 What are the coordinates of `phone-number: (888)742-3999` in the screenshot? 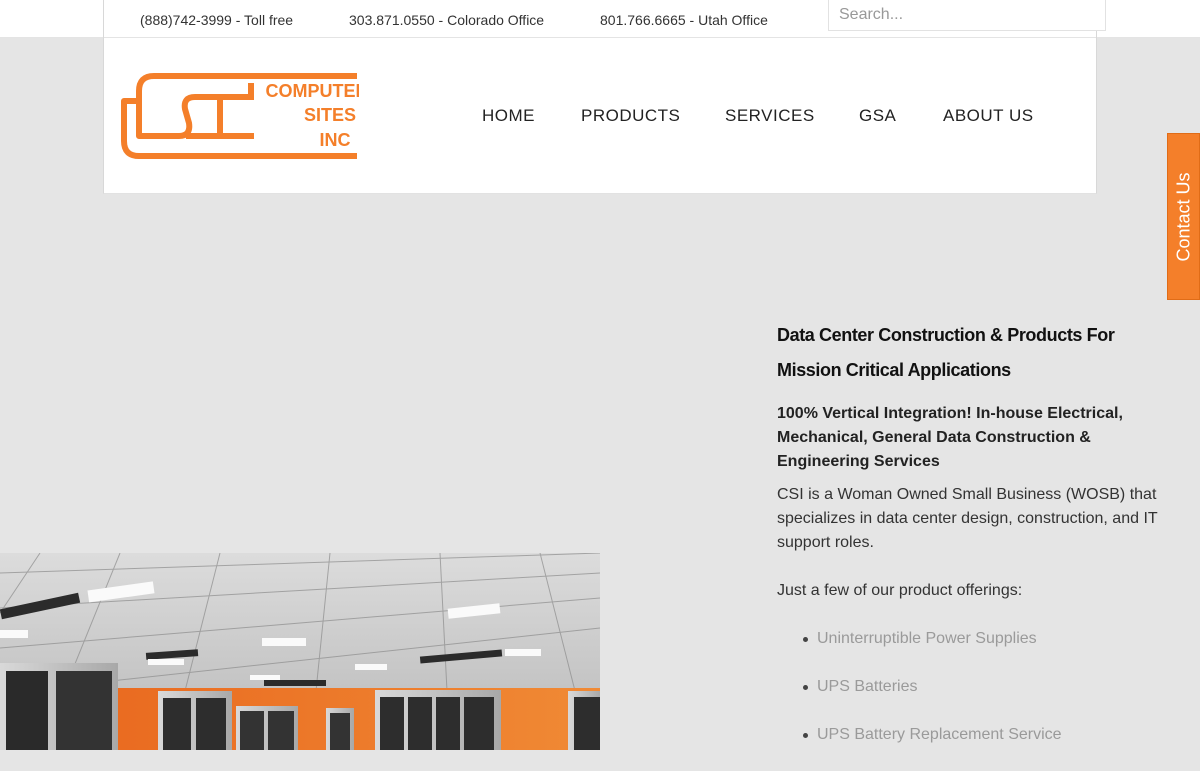 It's located at (186, 20).